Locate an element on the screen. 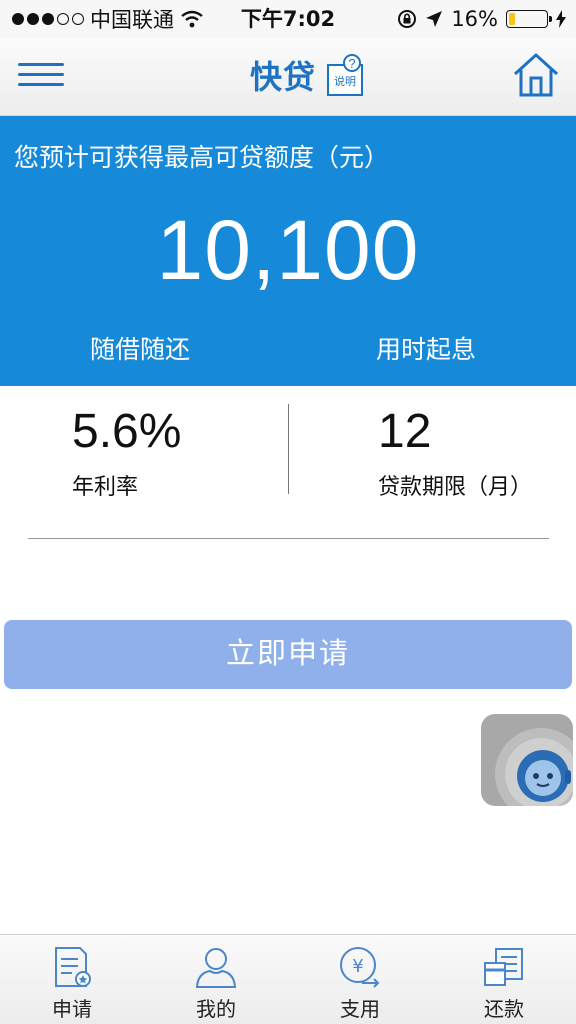 This screenshot has height=1024, width=576. loan-term-value: 12 is located at coordinates (405, 431).